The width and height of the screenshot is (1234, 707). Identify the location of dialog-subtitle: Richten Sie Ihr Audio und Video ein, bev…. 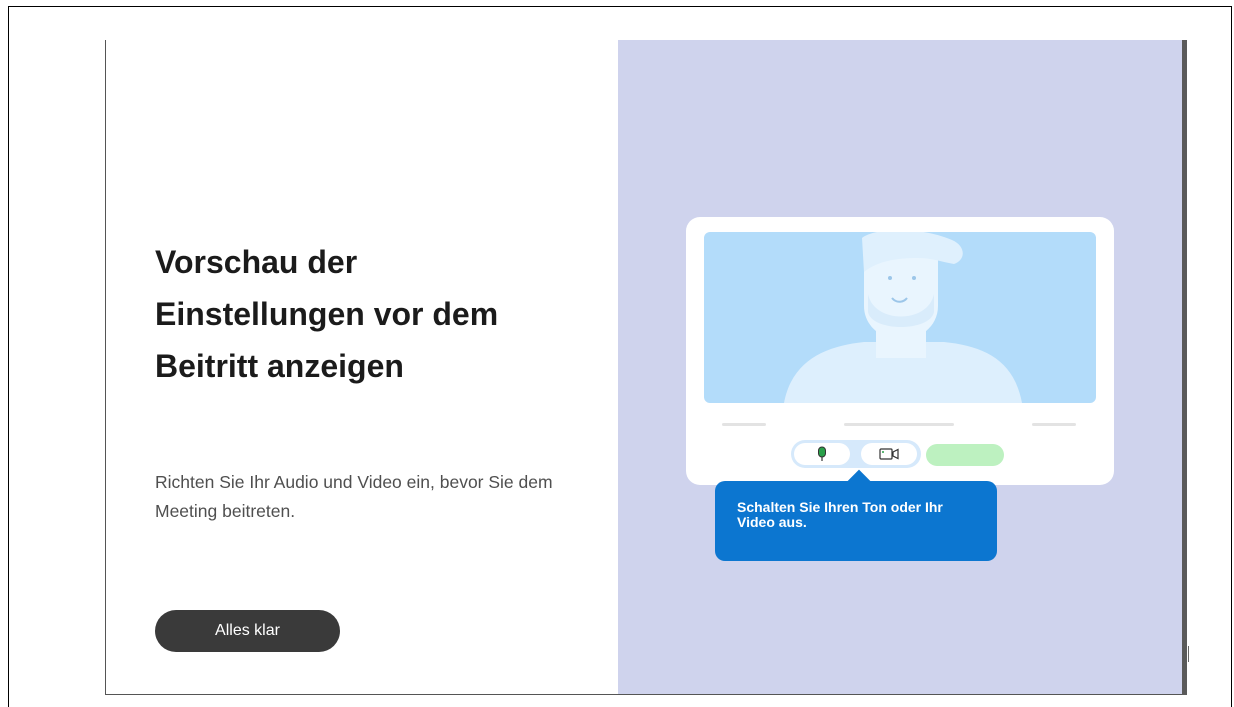
(354, 496).